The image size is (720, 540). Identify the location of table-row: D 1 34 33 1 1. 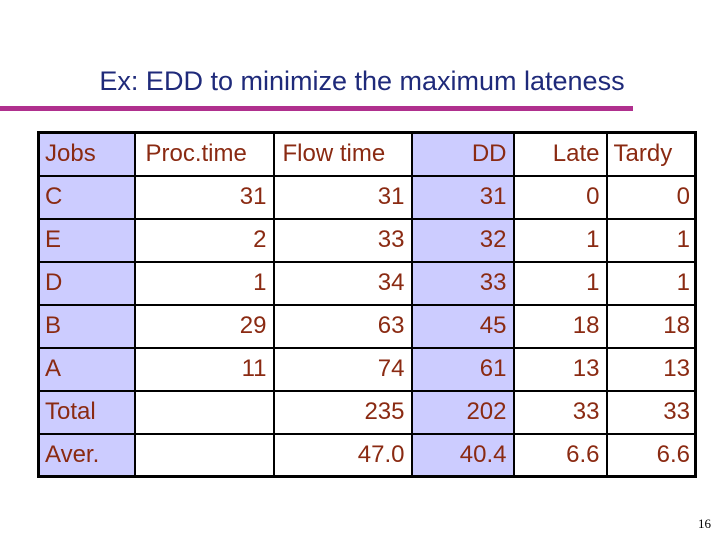
(367, 283).